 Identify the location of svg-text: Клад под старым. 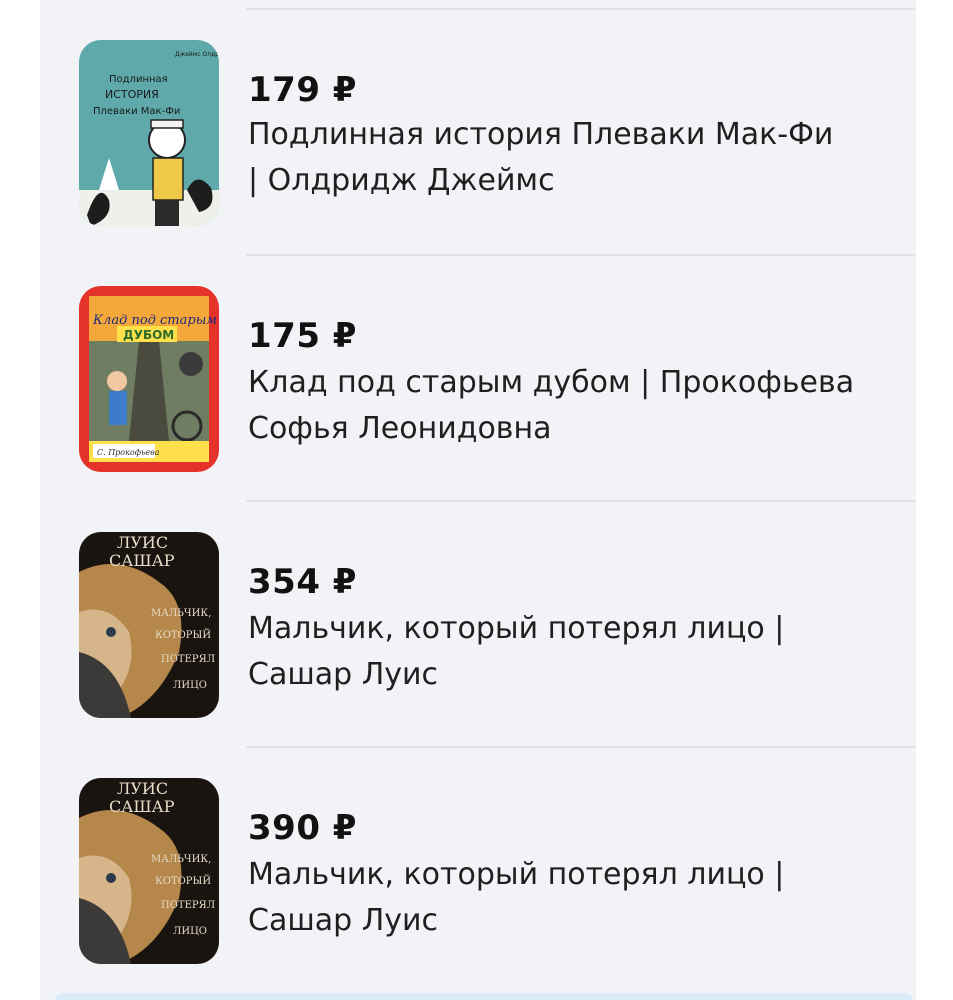
(154, 320).